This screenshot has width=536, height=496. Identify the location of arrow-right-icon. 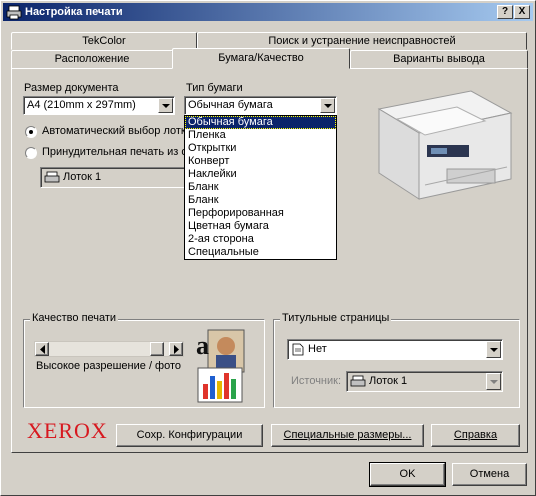
(176, 349).